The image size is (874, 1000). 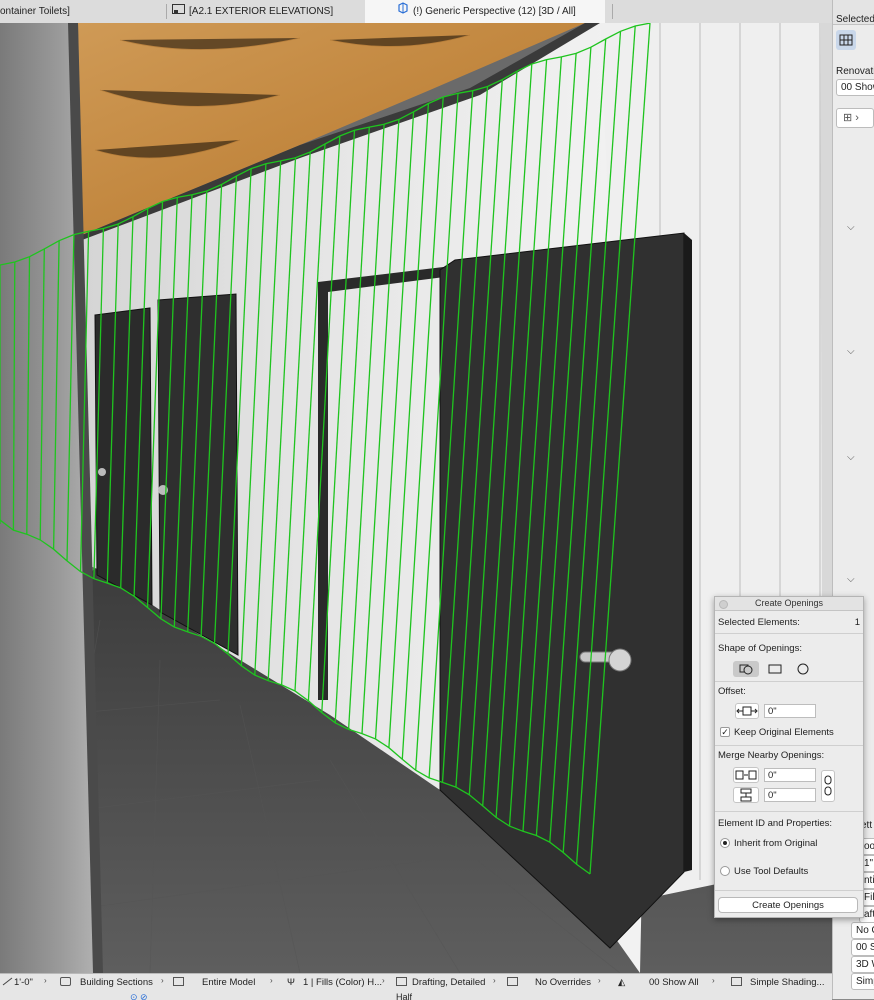 I want to click on dialog-titlebar: Create Openings, so click(x=789, y=604).